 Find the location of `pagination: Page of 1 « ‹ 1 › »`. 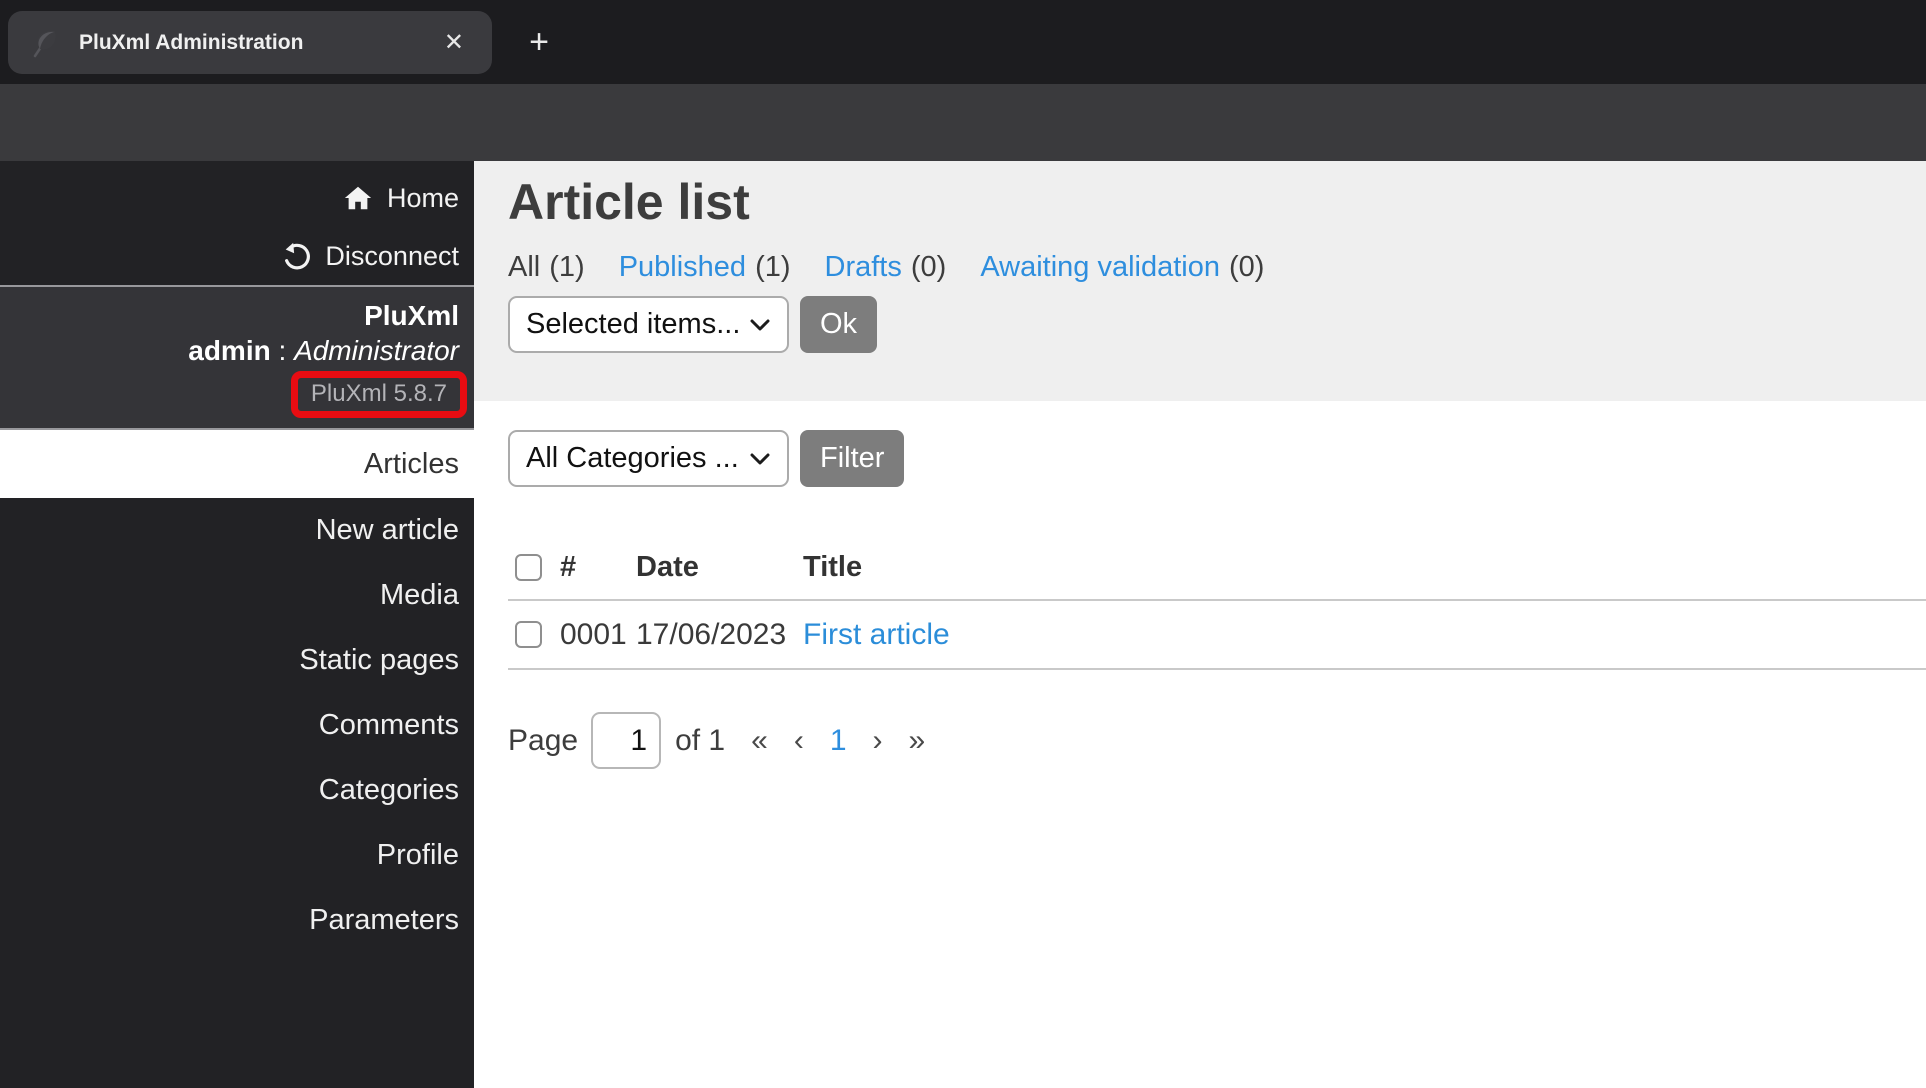

pagination: Page of 1 « ‹ 1 › » is located at coordinates (729, 740).